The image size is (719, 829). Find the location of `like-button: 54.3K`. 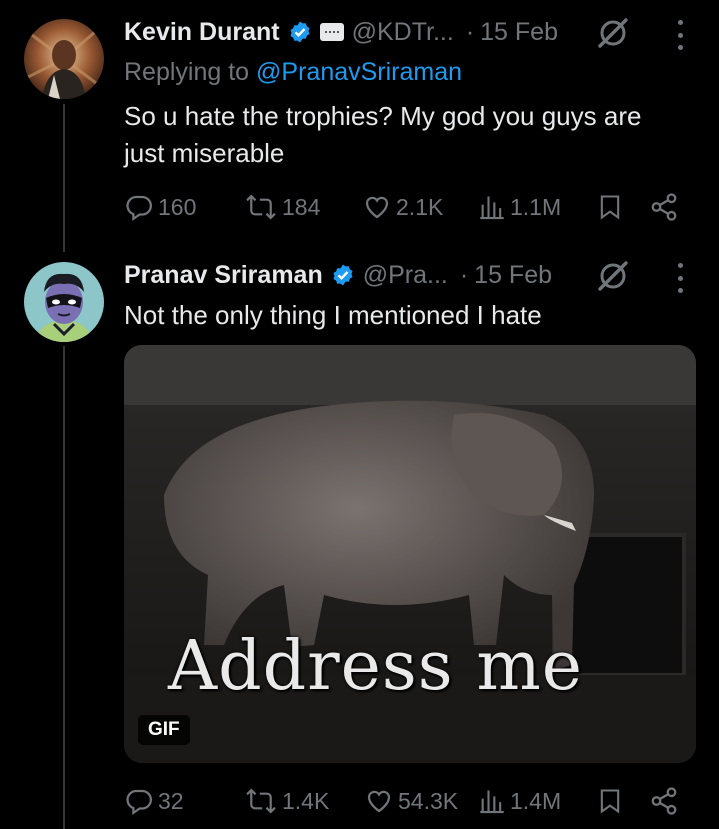

like-button: 54.3K is located at coordinates (411, 801).